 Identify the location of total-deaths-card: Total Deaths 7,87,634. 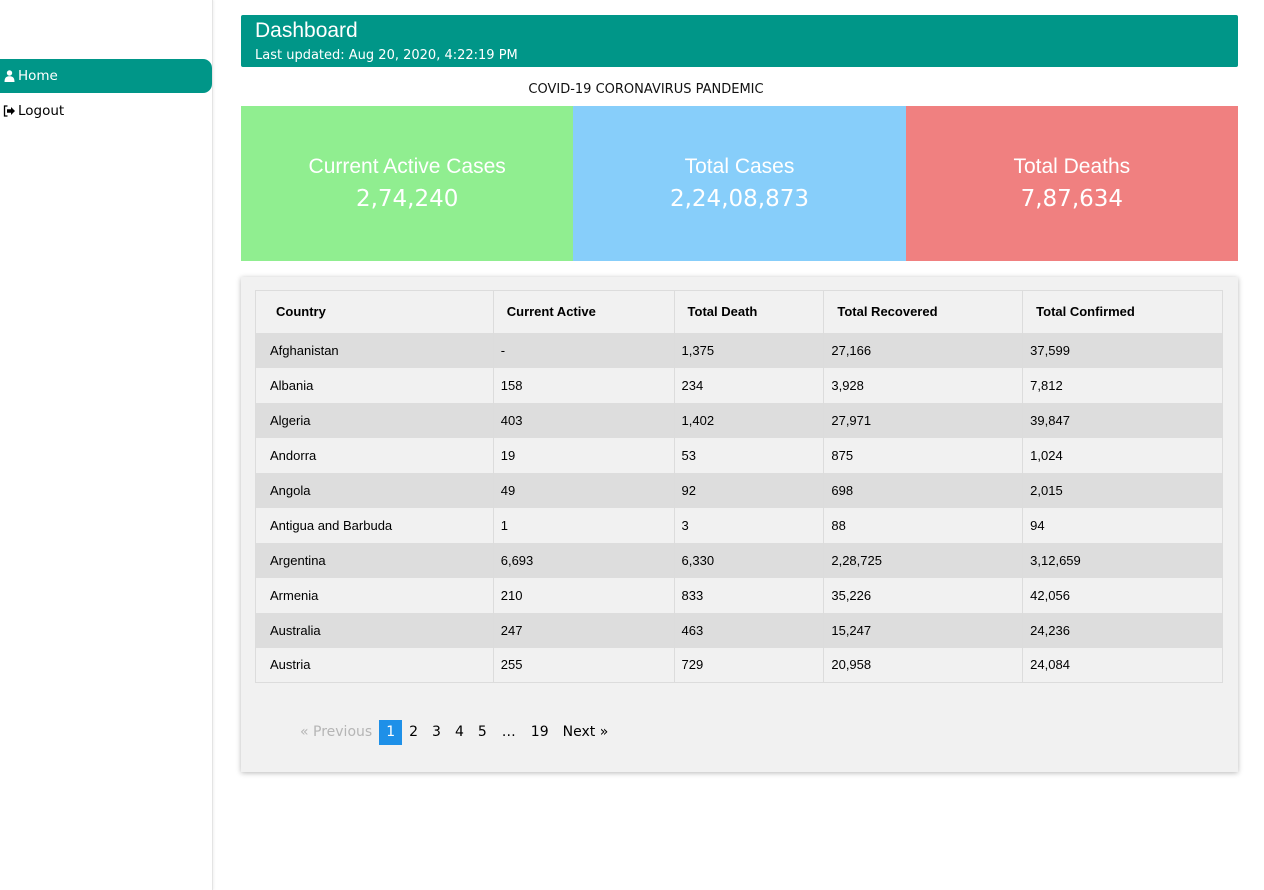
(1071, 183).